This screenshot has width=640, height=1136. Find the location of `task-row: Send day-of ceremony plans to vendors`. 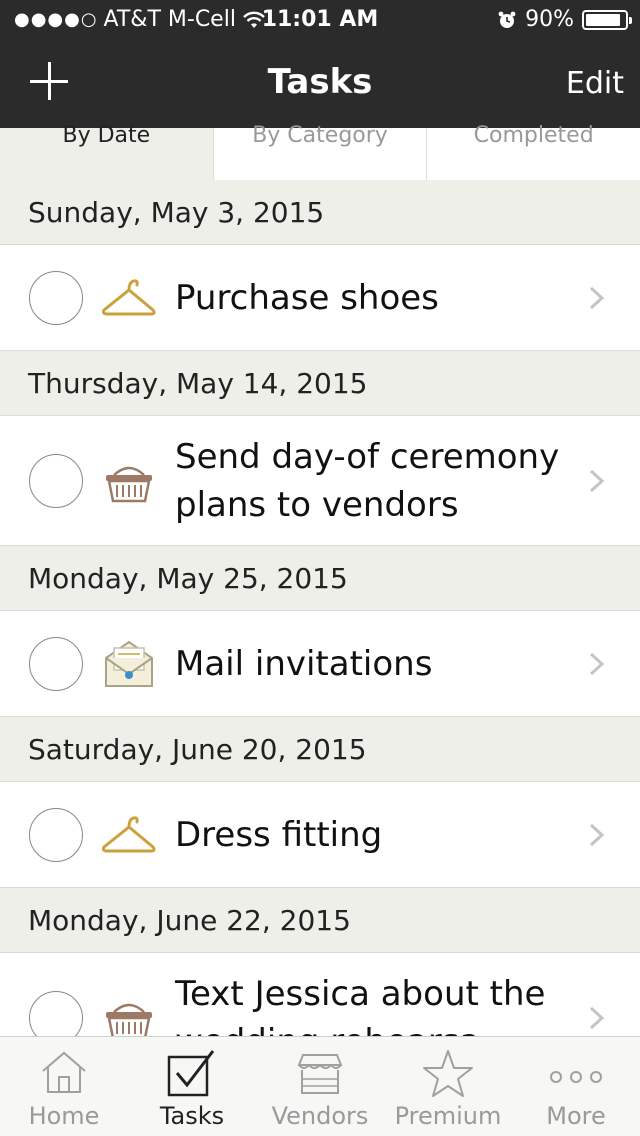

task-row: Send day-of ceremony plans to vendors is located at coordinates (320, 481).